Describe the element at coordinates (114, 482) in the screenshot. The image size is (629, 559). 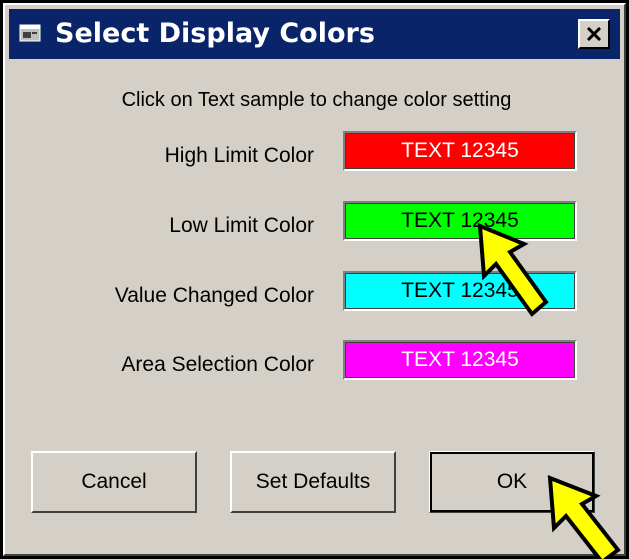
I see `cancel-button: Cancel` at that location.